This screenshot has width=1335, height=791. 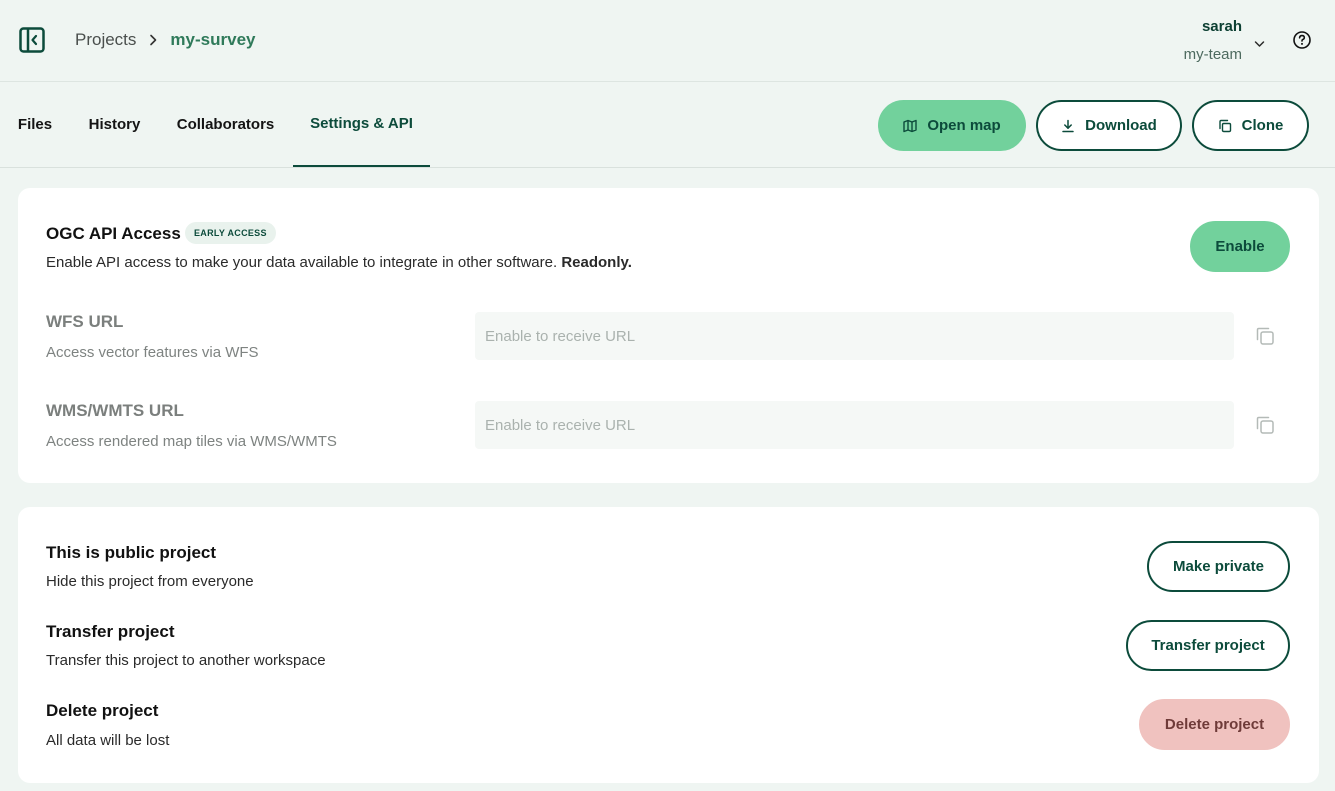 What do you see at coordinates (1259, 44) in the screenshot?
I see `chevron-down-icon` at bounding box center [1259, 44].